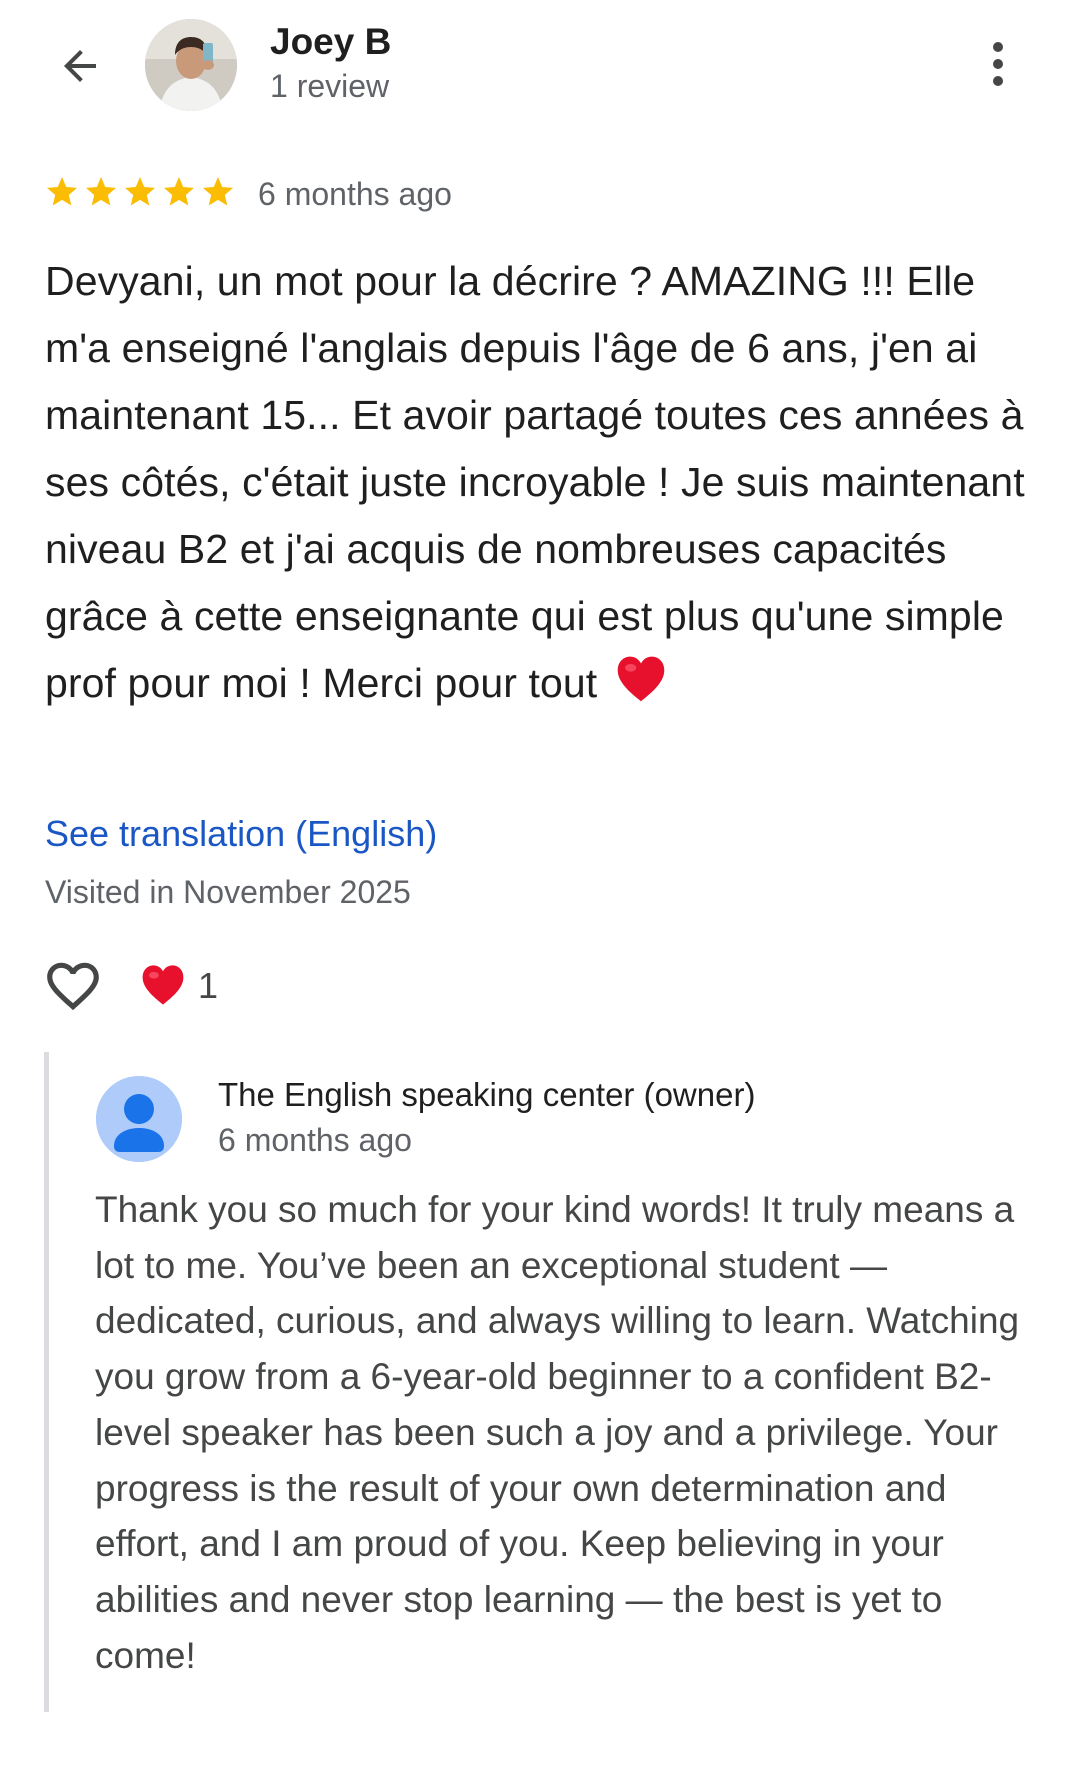 Image resolution: width=1080 pixels, height=1768 pixels. I want to click on heart-outline-icon, so click(73, 986).